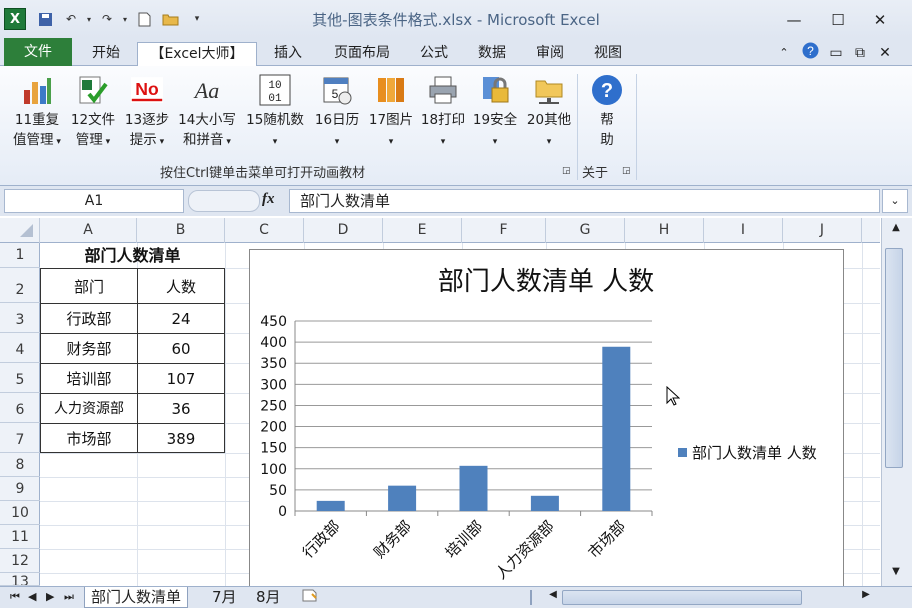 This screenshot has width=912, height=608. Describe the element at coordinates (106, 54) in the screenshot. I see `tab-home: 开始` at that location.